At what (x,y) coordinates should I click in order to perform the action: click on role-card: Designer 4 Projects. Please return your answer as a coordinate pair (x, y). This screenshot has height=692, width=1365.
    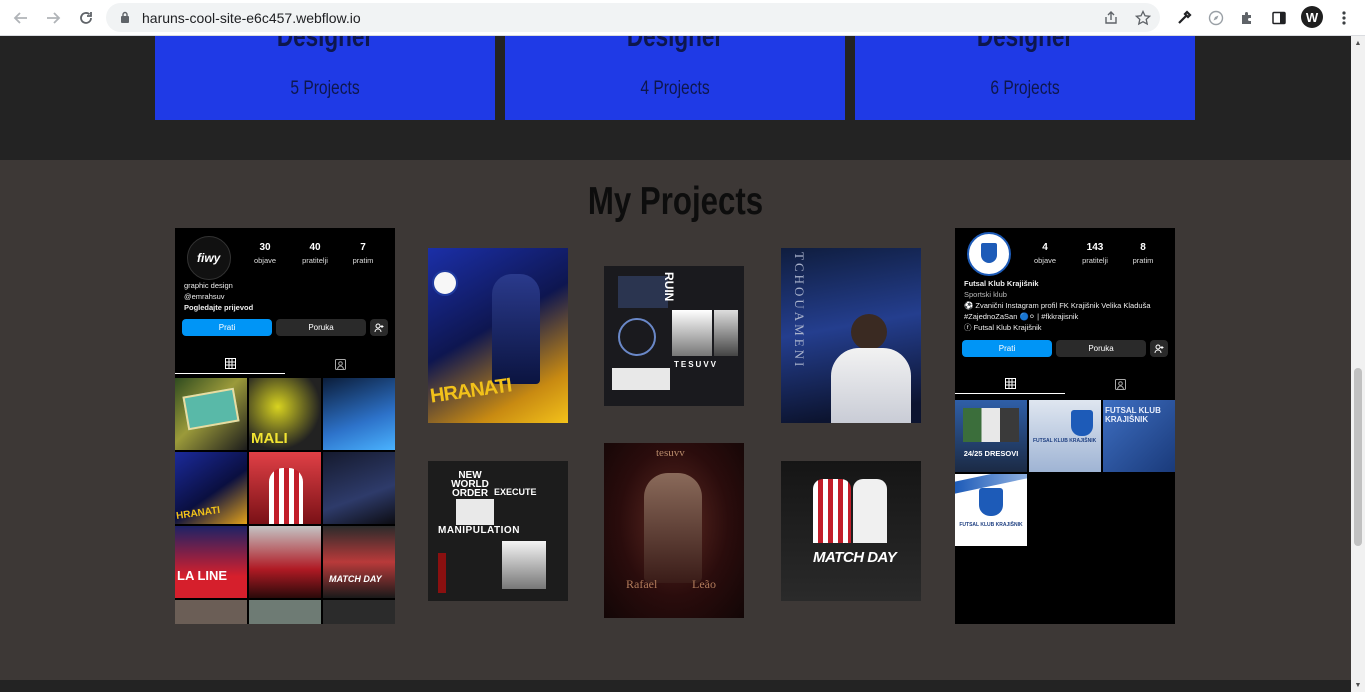
    Looking at the image, I should click on (675, 78).